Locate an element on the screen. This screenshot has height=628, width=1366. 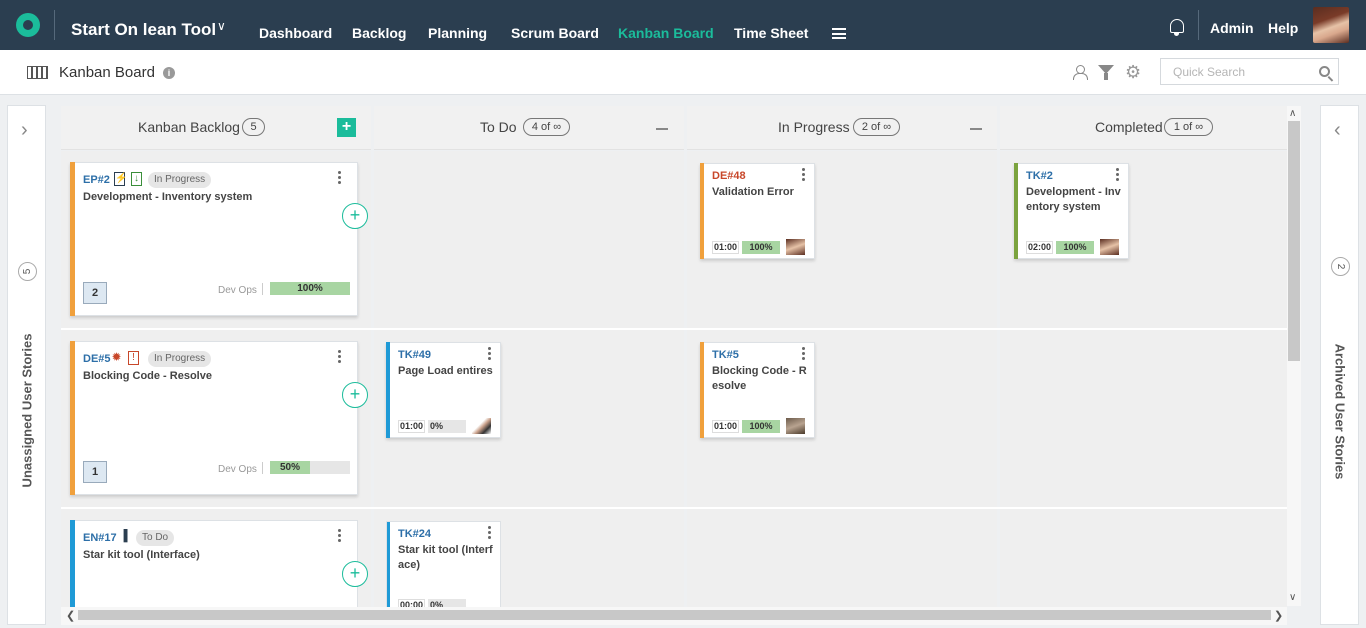
column-header-completed: Completed 1 of ∞ is located at coordinates (1143, 128).